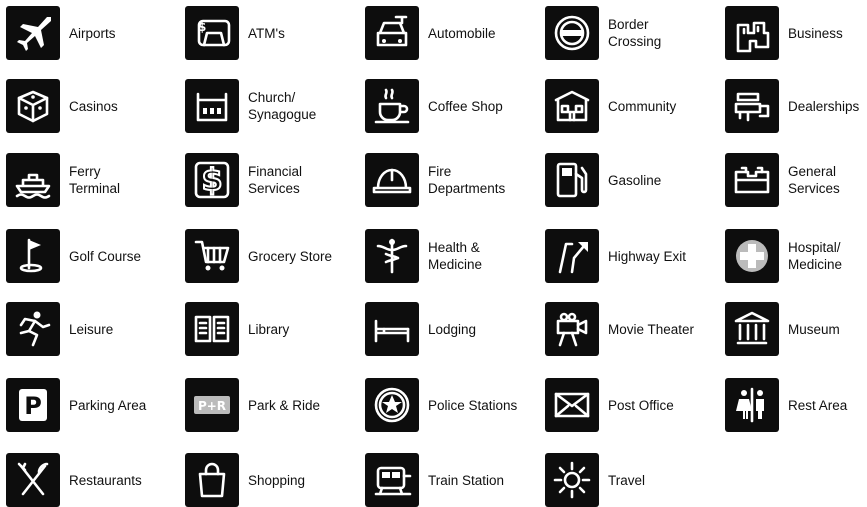  Describe the element at coordinates (752, 106) in the screenshot. I see `dealership-icon` at that location.